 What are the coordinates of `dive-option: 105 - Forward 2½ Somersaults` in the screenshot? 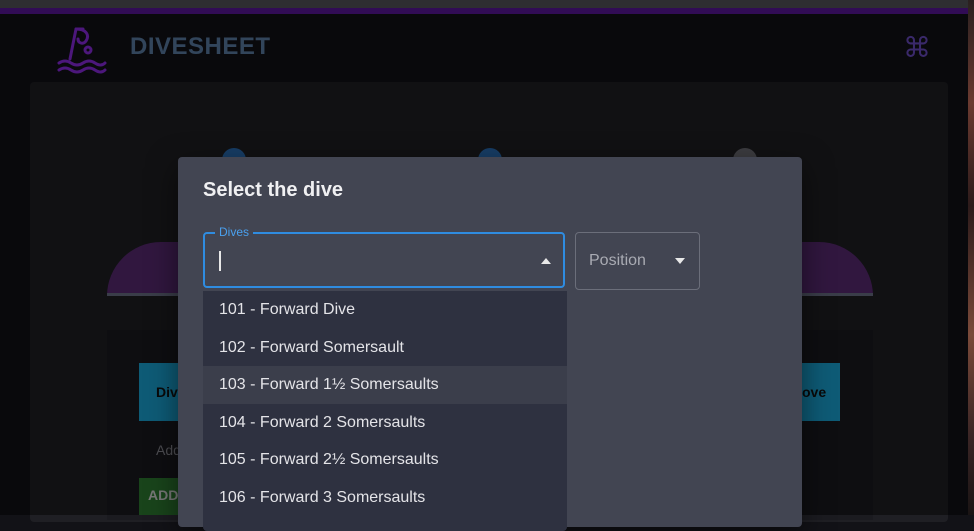 It's located at (385, 460).